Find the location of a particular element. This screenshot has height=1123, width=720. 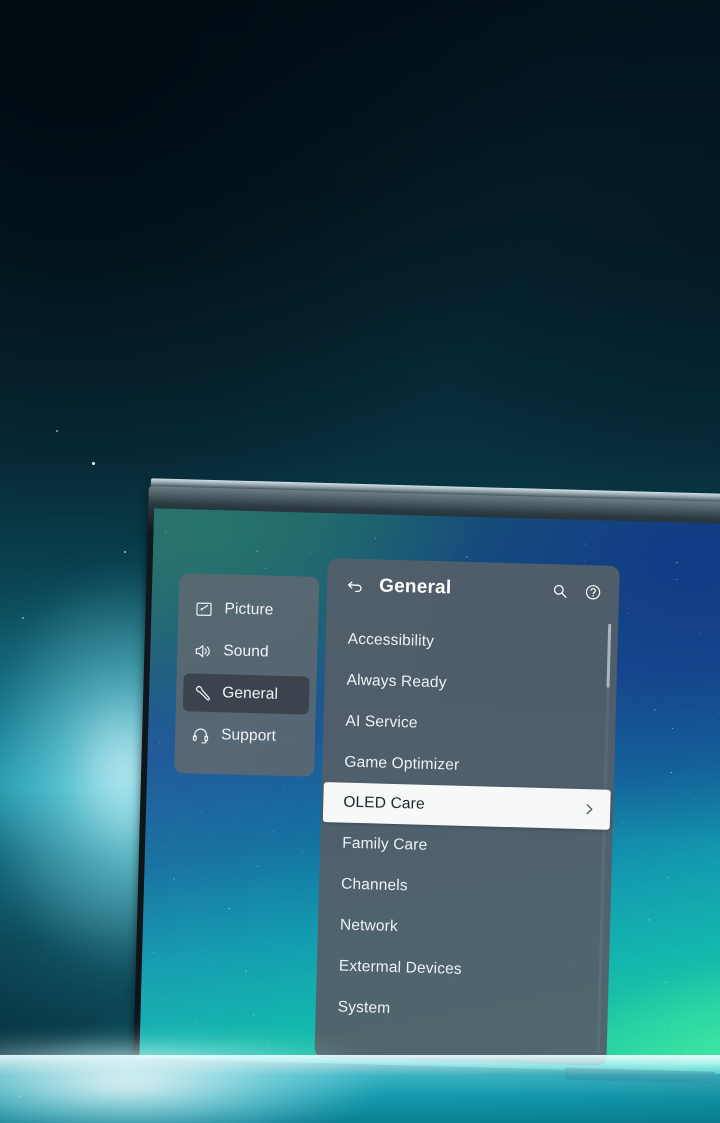

wrench-icon is located at coordinates (202, 693).